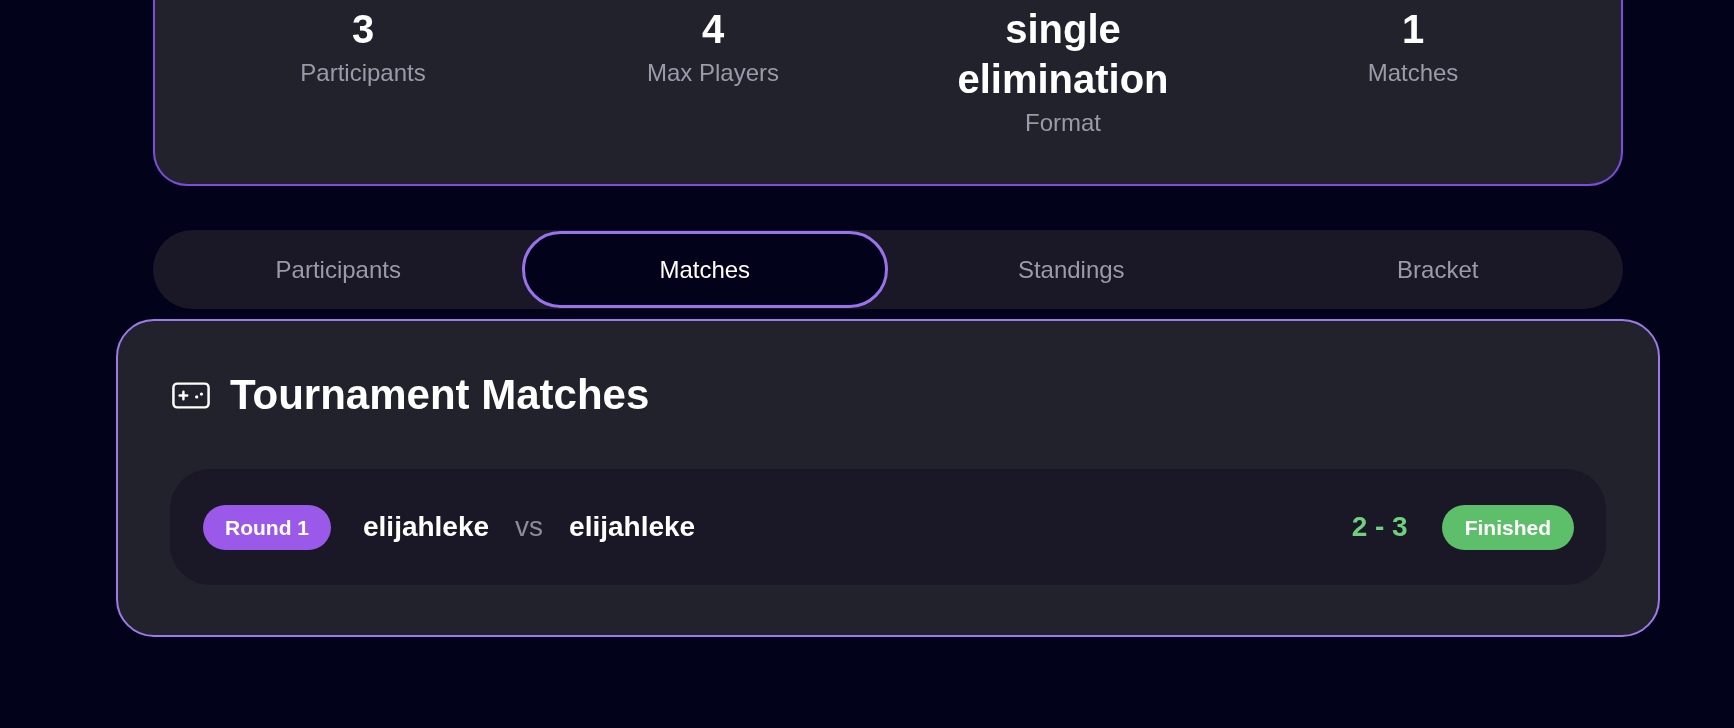  Describe the element at coordinates (191, 395) in the screenshot. I see `gamepad-icon` at that location.